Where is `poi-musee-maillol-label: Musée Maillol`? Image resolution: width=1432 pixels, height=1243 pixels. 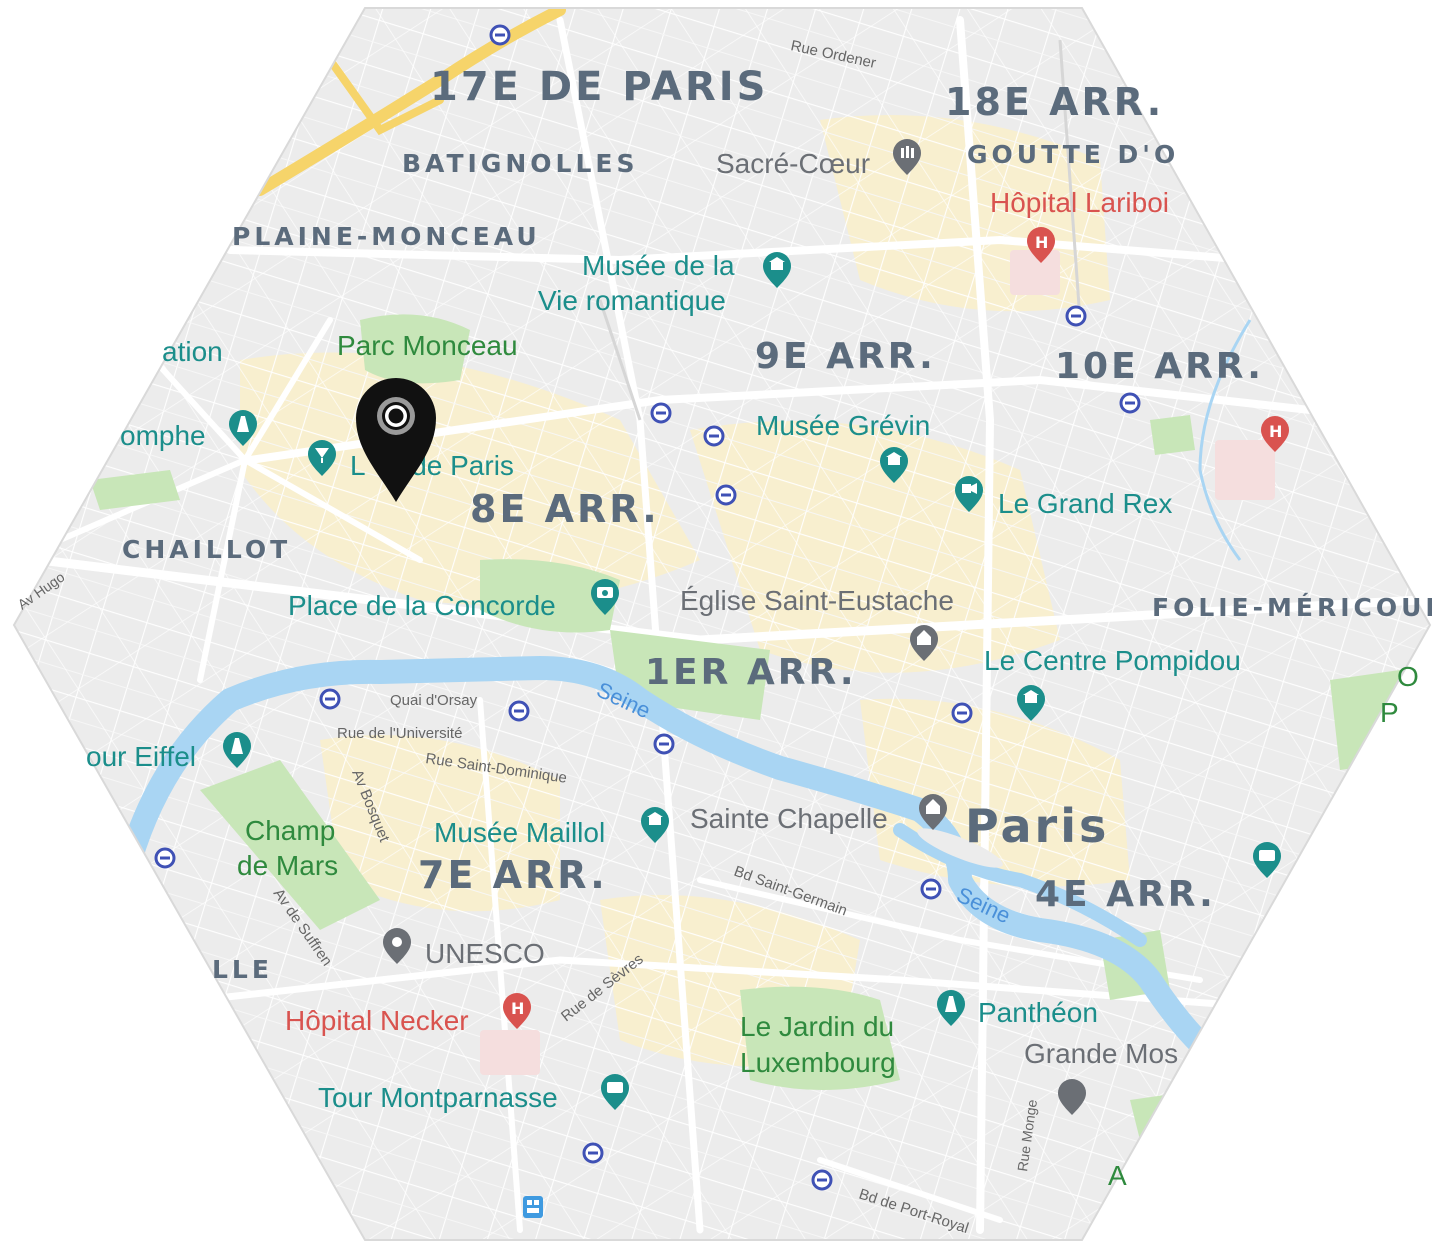 poi-musee-maillol-label: Musée Maillol is located at coordinates (519, 832).